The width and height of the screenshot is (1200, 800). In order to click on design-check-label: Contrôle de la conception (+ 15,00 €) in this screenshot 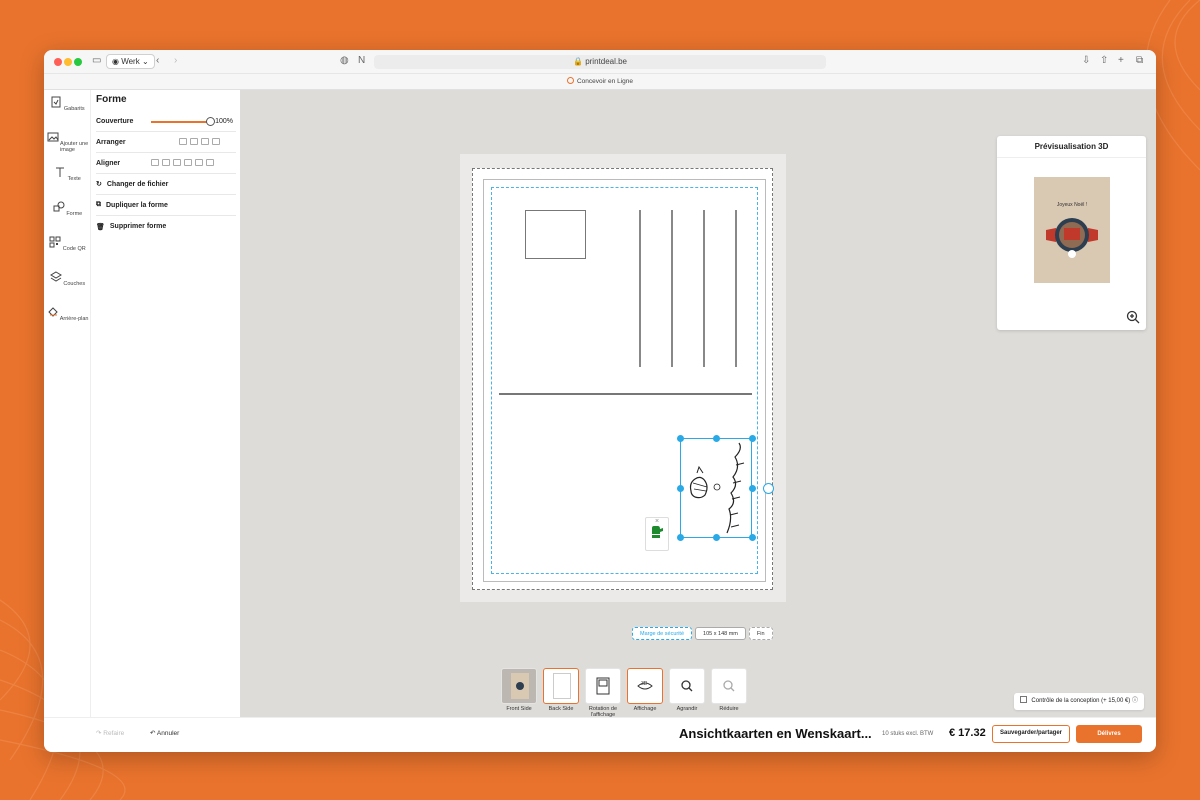, I will do `click(1081, 701)`.